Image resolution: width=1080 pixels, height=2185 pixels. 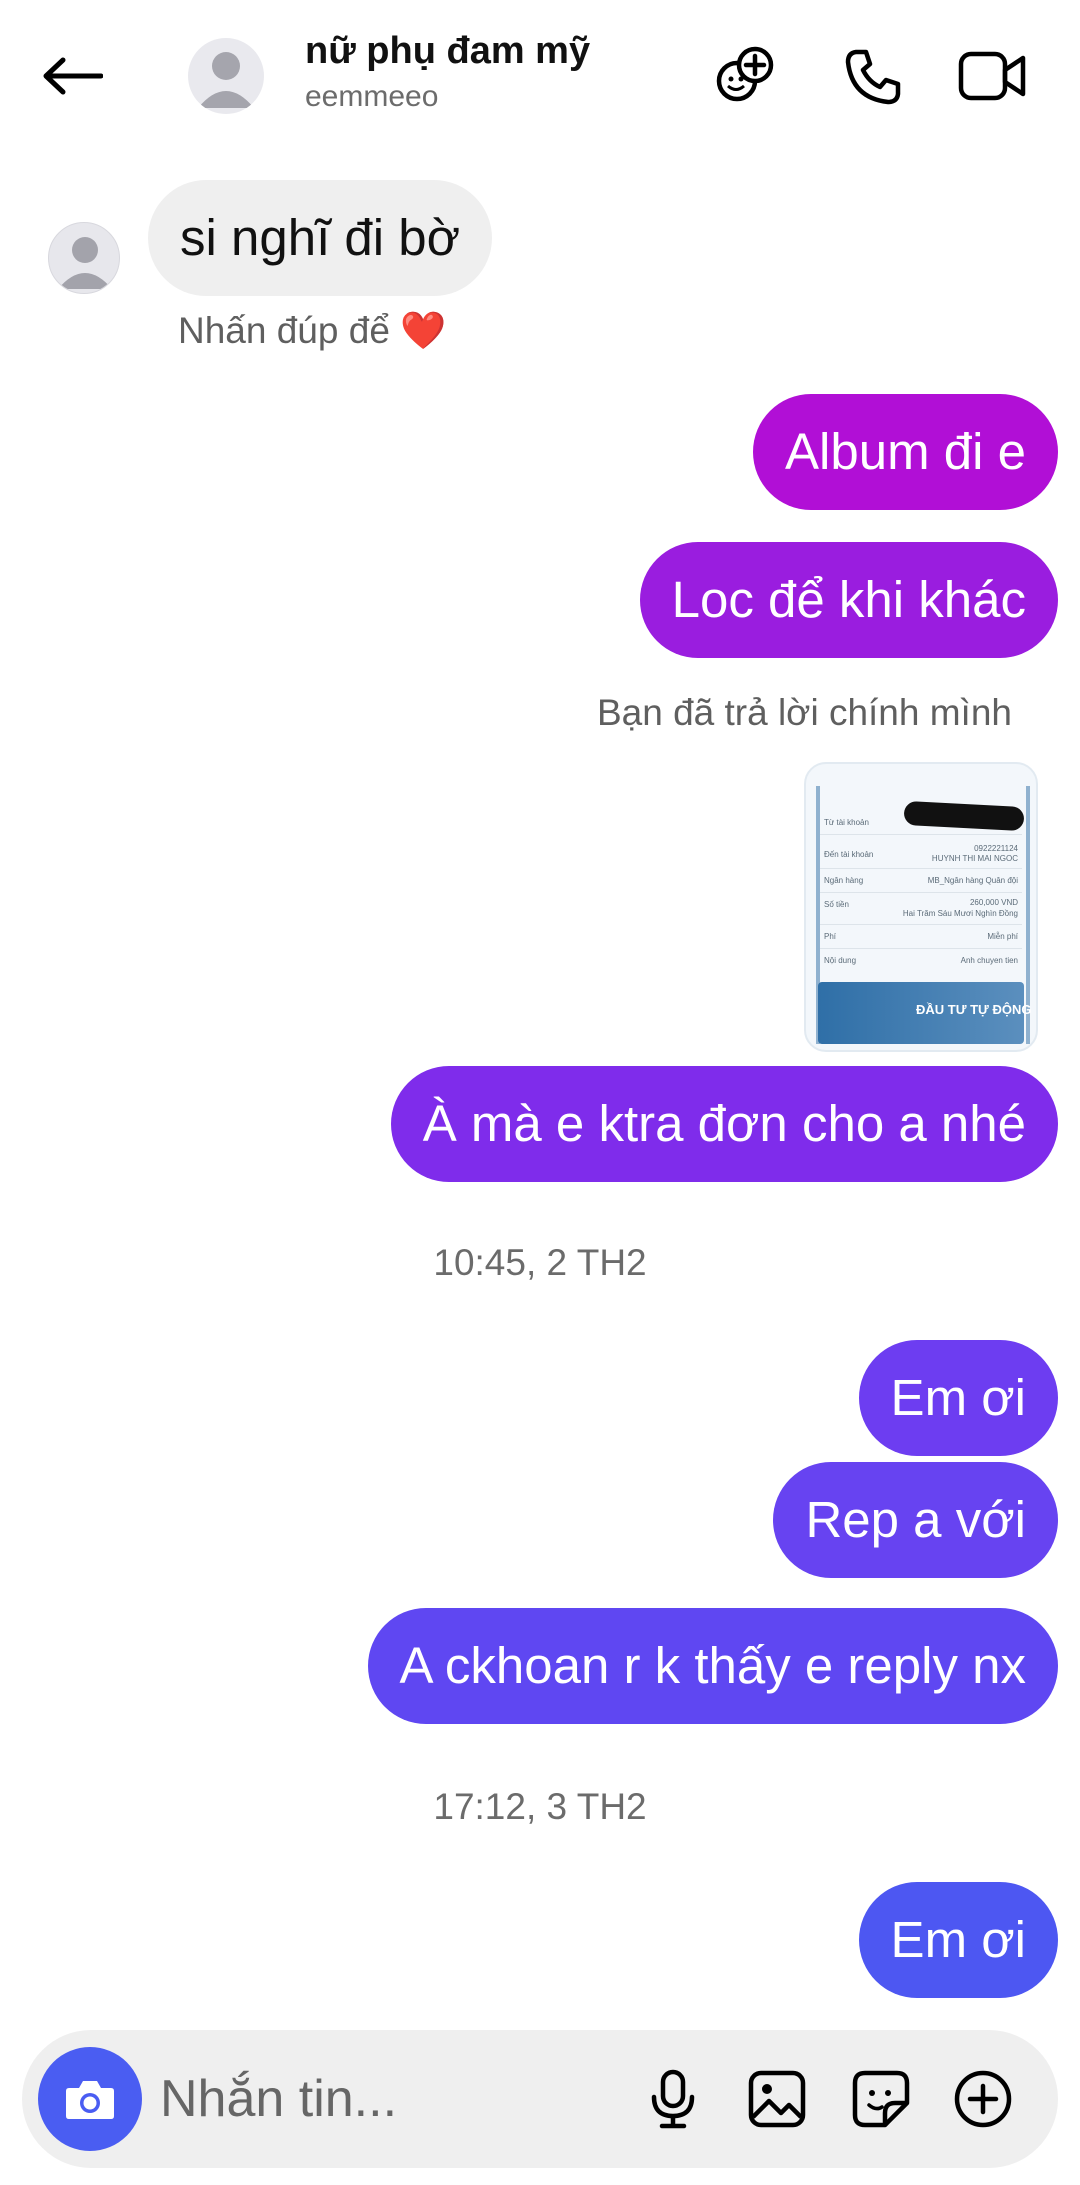 What do you see at coordinates (540, 75) in the screenshot?
I see `chat-header: nữ phụ đam mỹ eemmeeo` at bounding box center [540, 75].